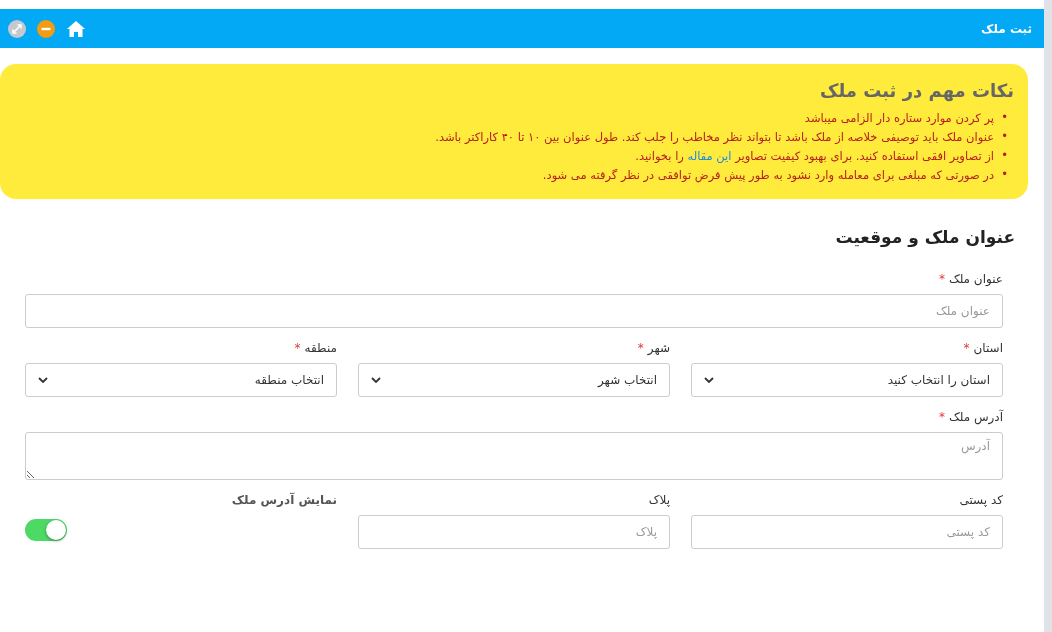 Image resolution: width=1052 pixels, height=632 pixels. What do you see at coordinates (975, 279) in the screenshot?
I see `field-label: عنوان ملک` at bounding box center [975, 279].